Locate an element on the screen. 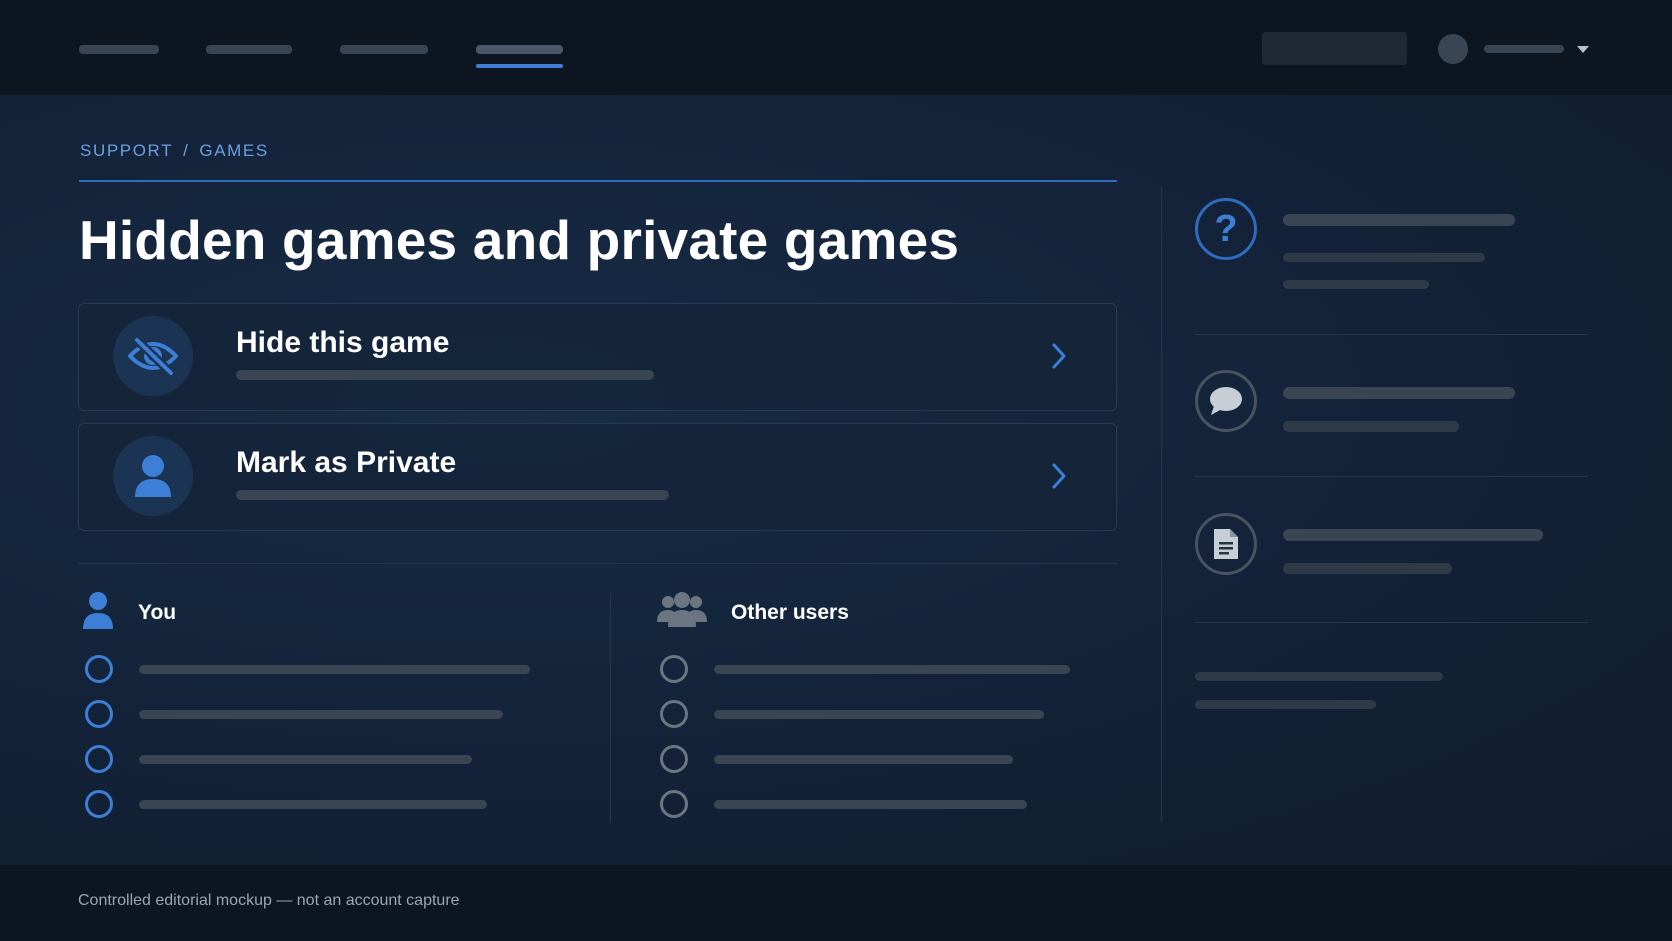 Image resolution: width=1672 pixels, height=941 pixels. option-description-private is located at coordinates (452, 495).